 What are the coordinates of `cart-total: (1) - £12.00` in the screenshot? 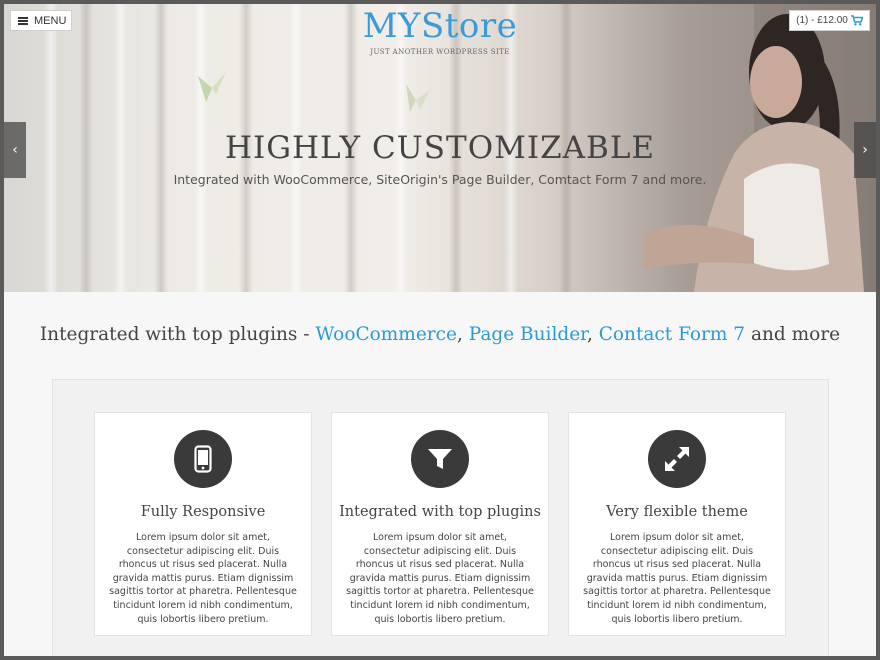 It's located at (822, 20).